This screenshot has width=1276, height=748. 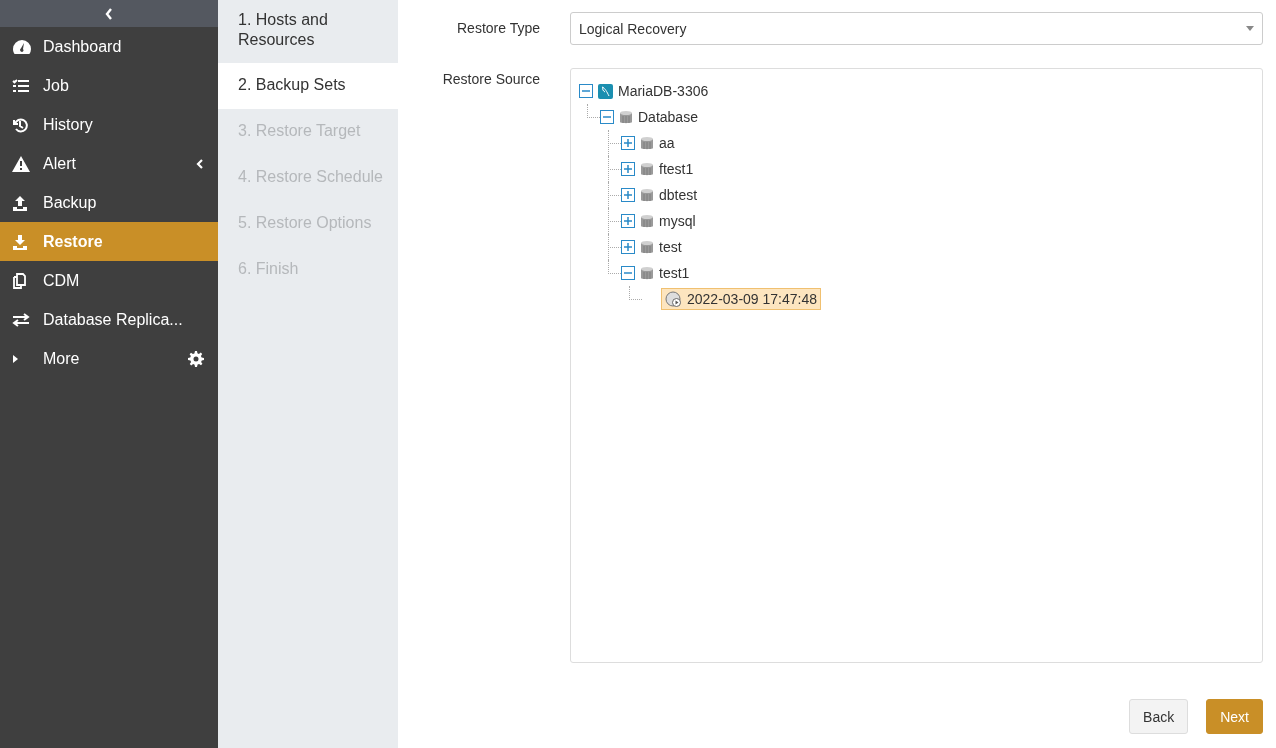 I want to click on wizard-step: 1. Hosts and Resources, so click(x=308, y=31).